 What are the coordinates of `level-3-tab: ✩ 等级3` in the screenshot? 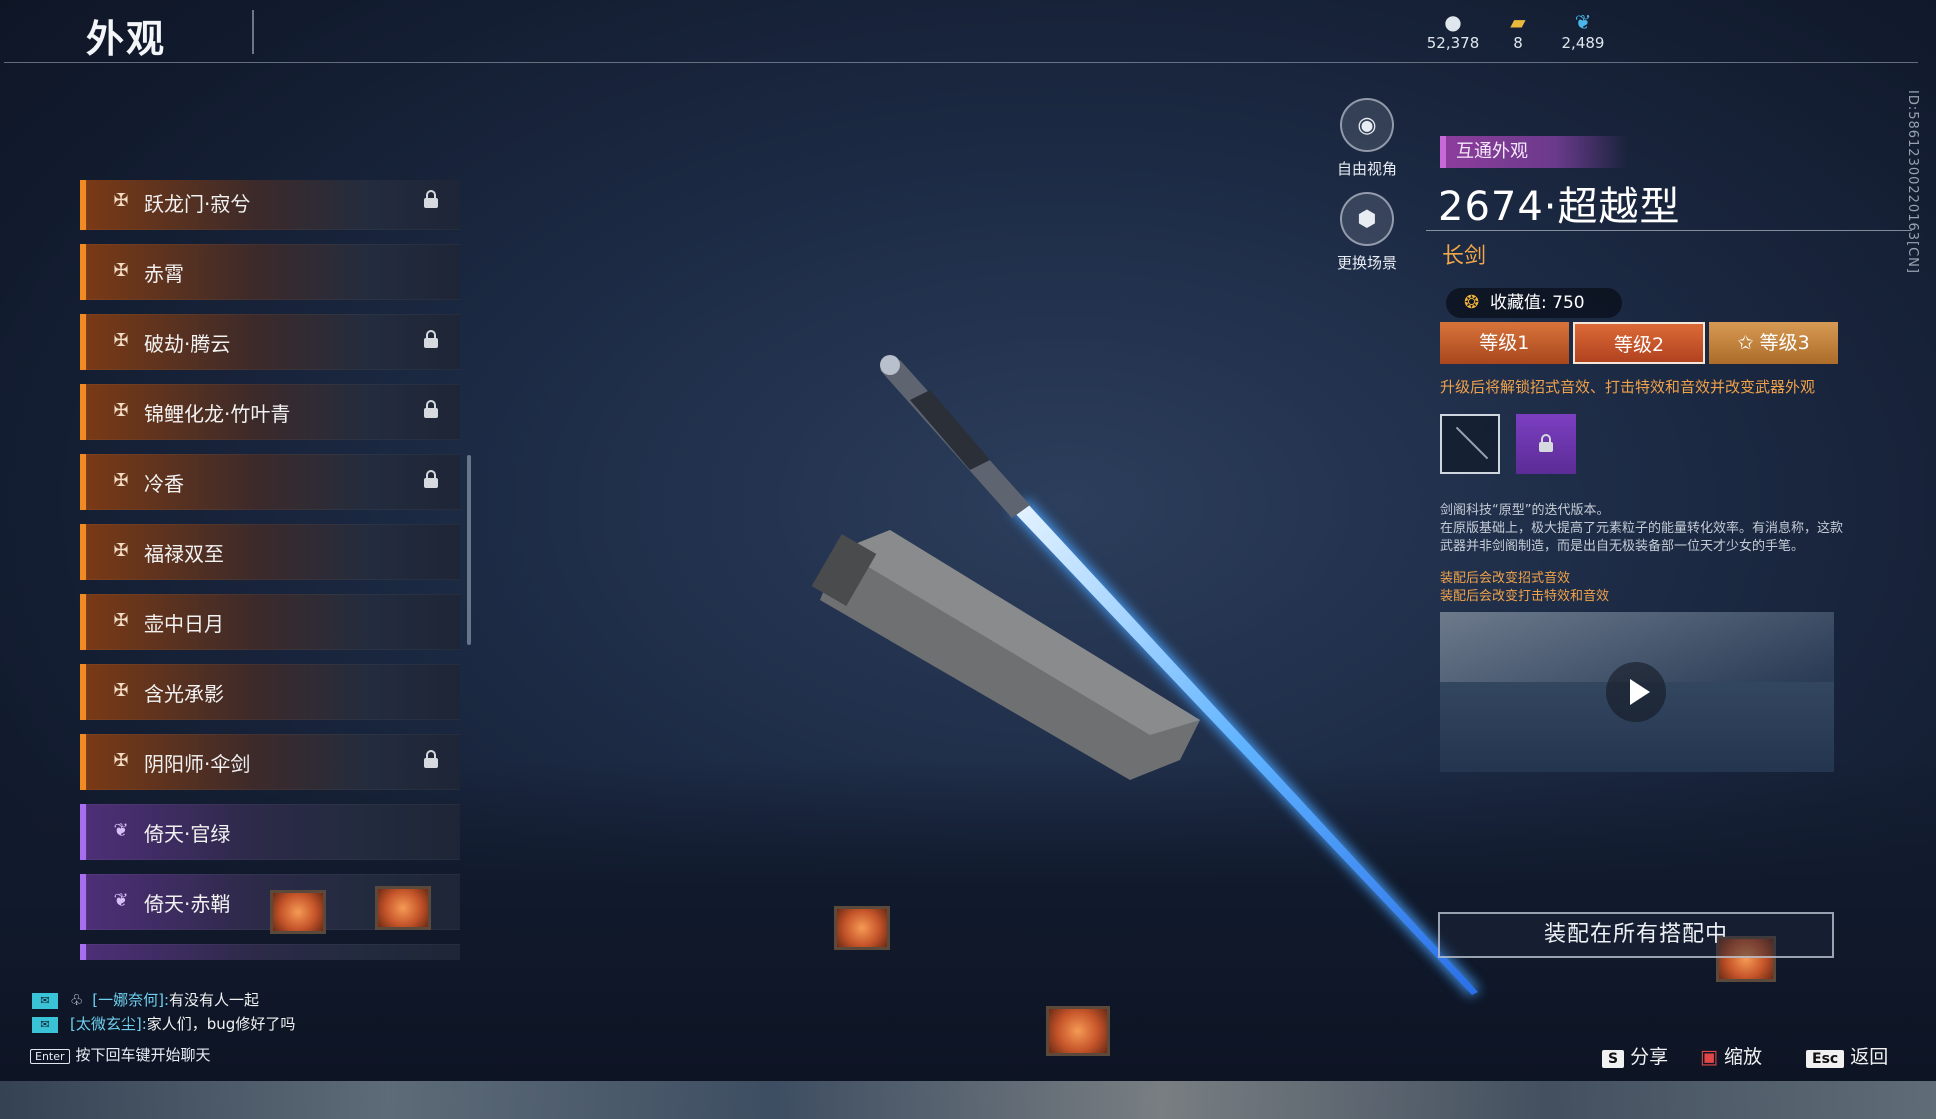 It's located at (1774, 343).